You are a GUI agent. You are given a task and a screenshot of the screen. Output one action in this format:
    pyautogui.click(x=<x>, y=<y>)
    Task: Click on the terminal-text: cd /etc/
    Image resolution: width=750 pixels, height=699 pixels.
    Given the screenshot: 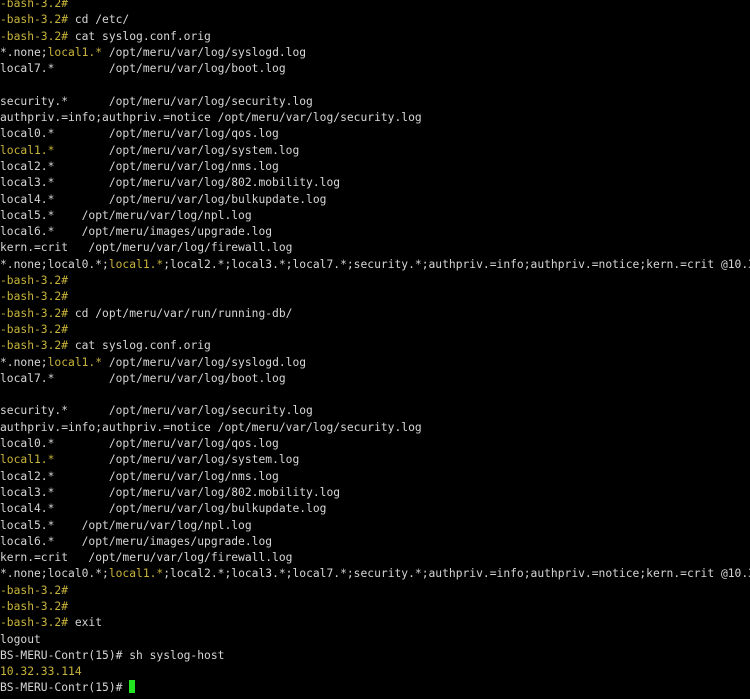 What is the action you would take?
    pyautogui.click(x=99, y=20)
    